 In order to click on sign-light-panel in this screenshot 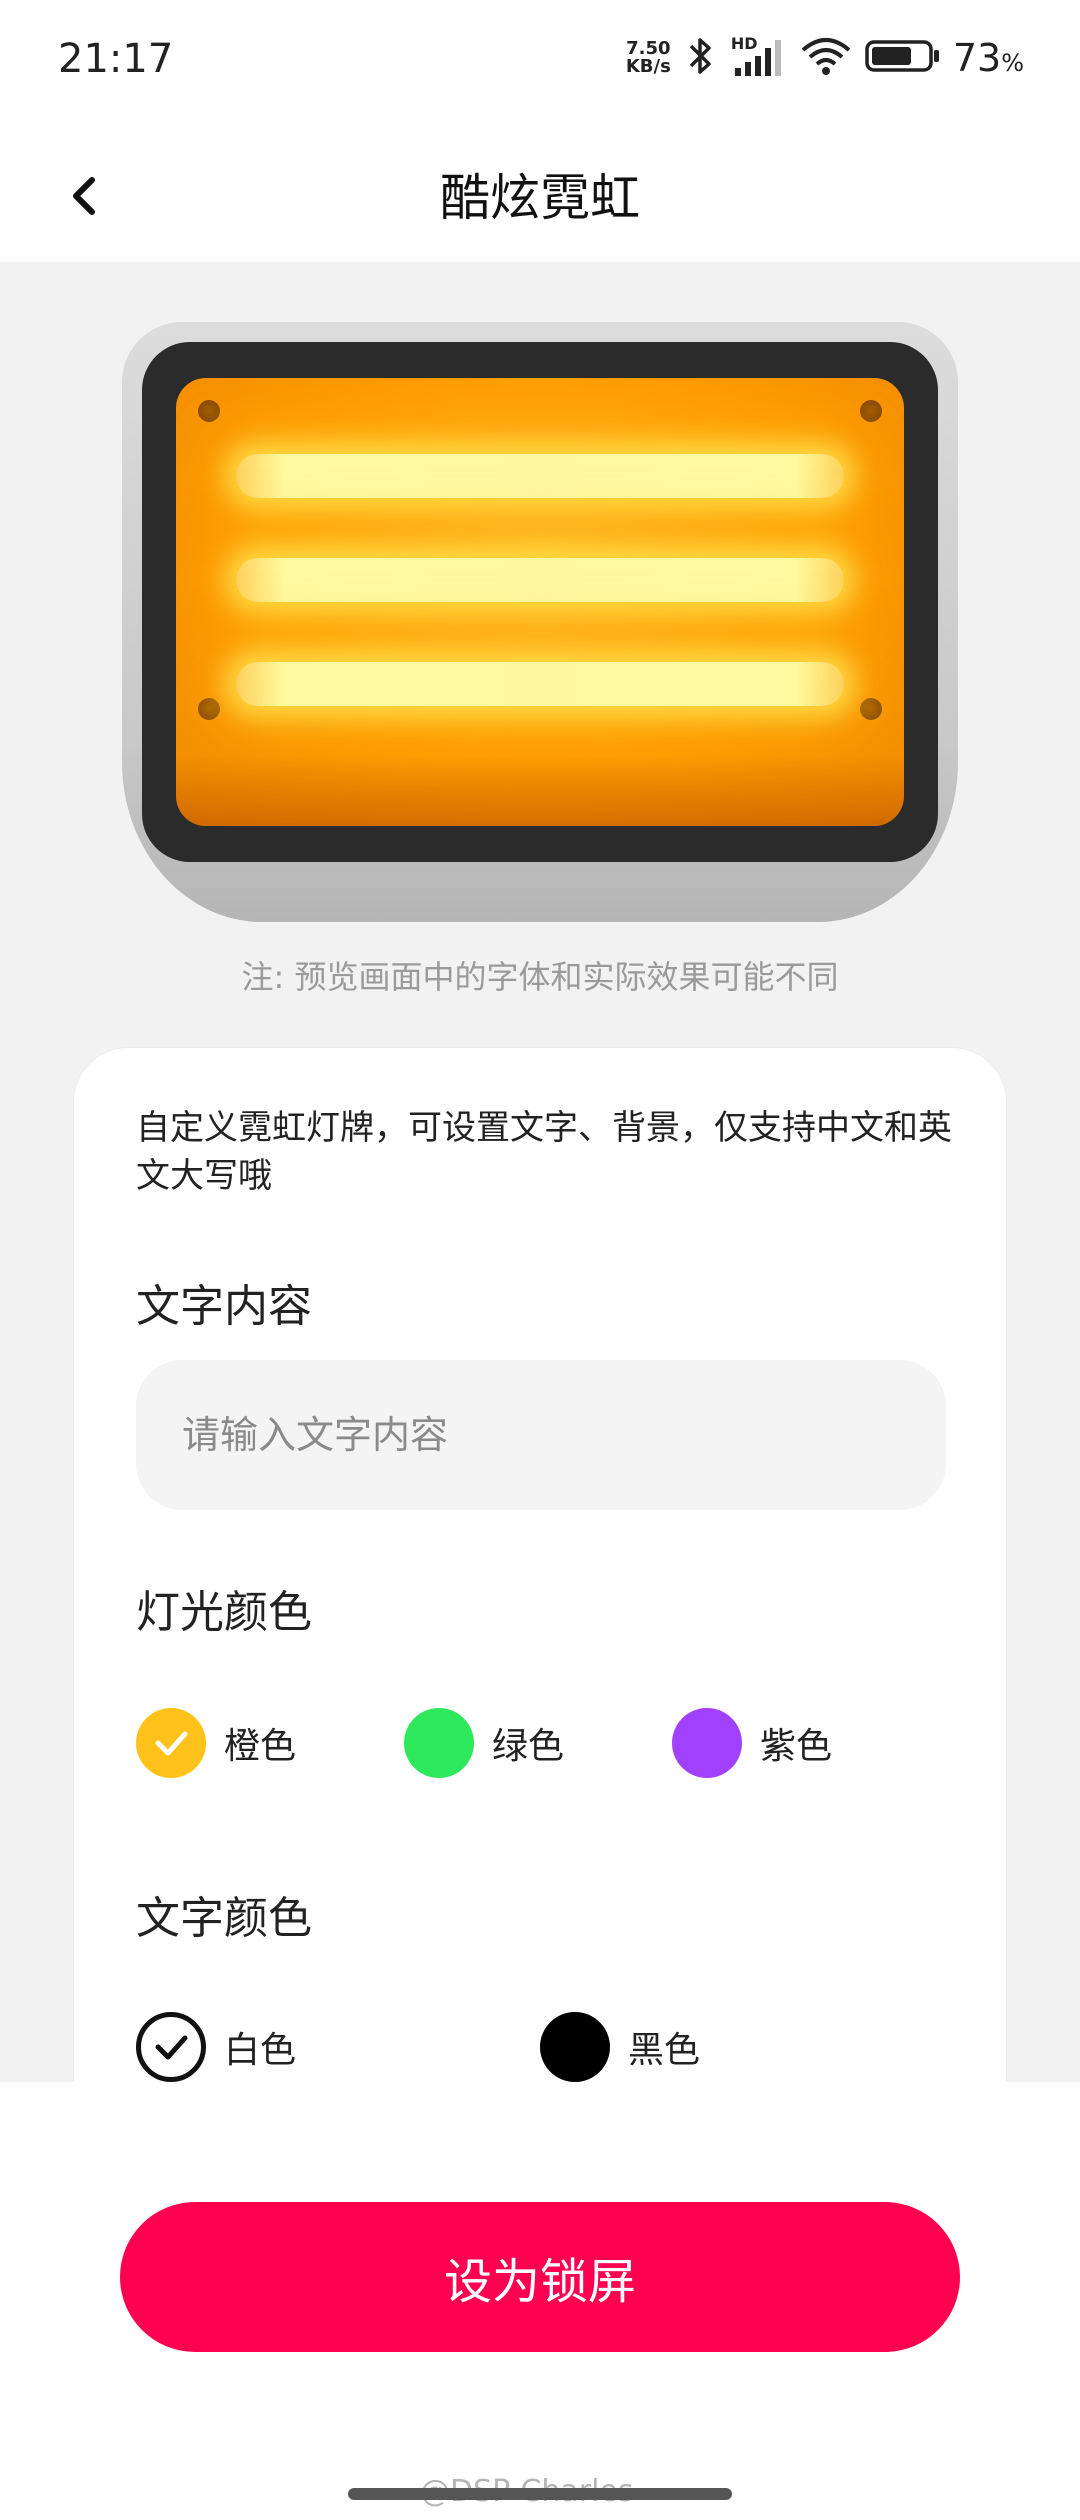, I will do `click(540, 602)`.